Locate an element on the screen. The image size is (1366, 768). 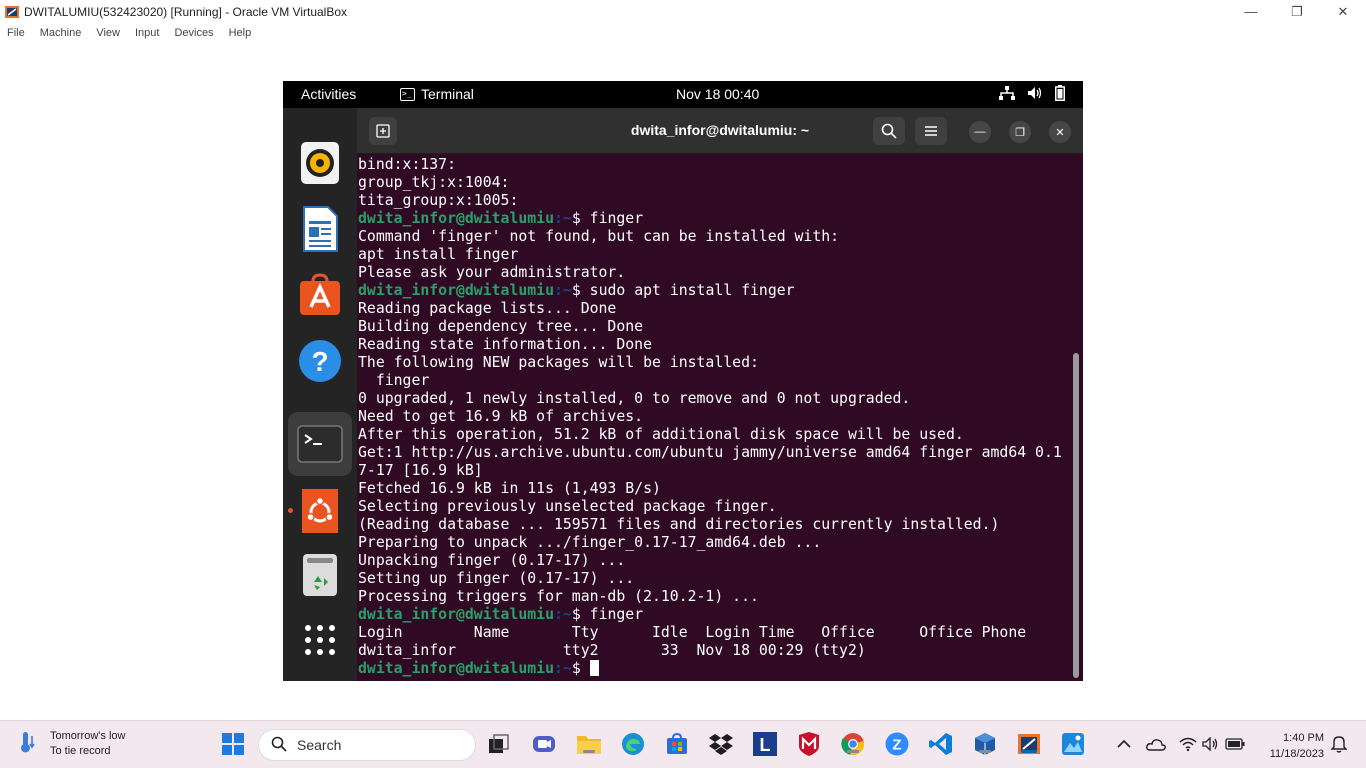
terminal-dock-icon is located at coordinates (320, 444).